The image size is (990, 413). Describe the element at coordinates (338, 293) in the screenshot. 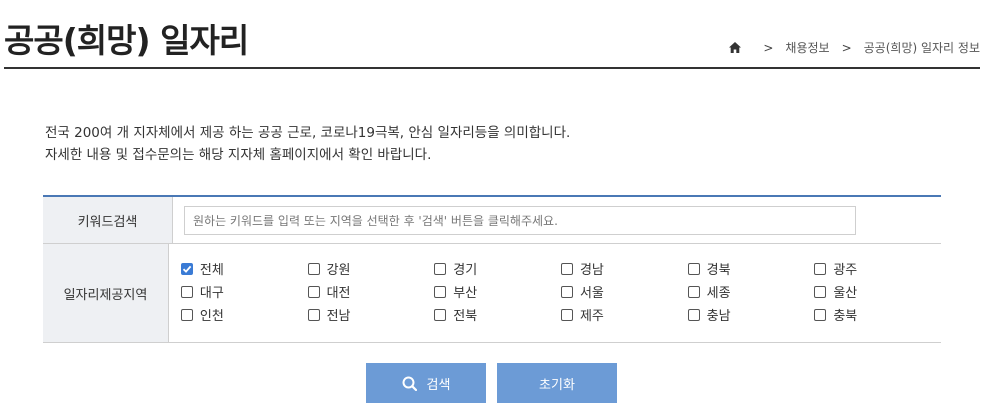

I see `region-option-label: 대전` at that location.